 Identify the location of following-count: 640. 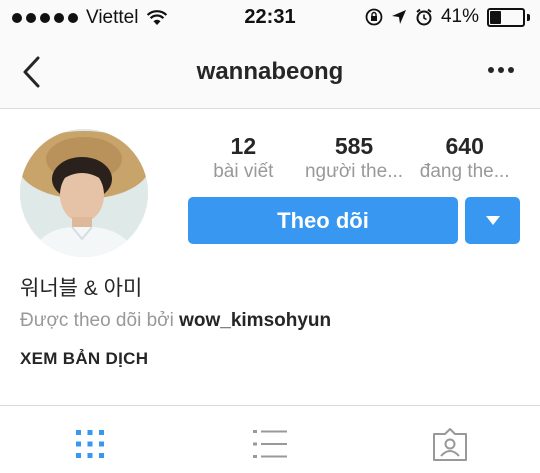
(464, 146).